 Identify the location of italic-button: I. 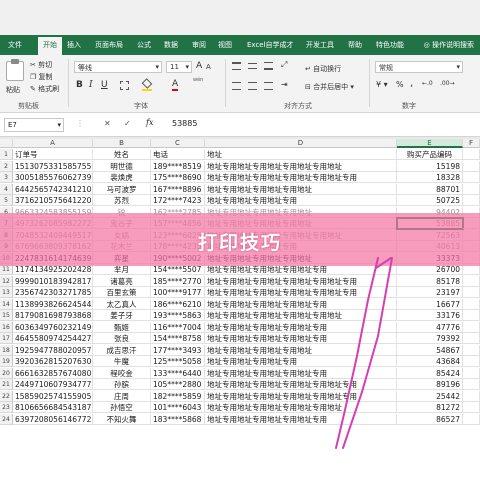
(91, 85).